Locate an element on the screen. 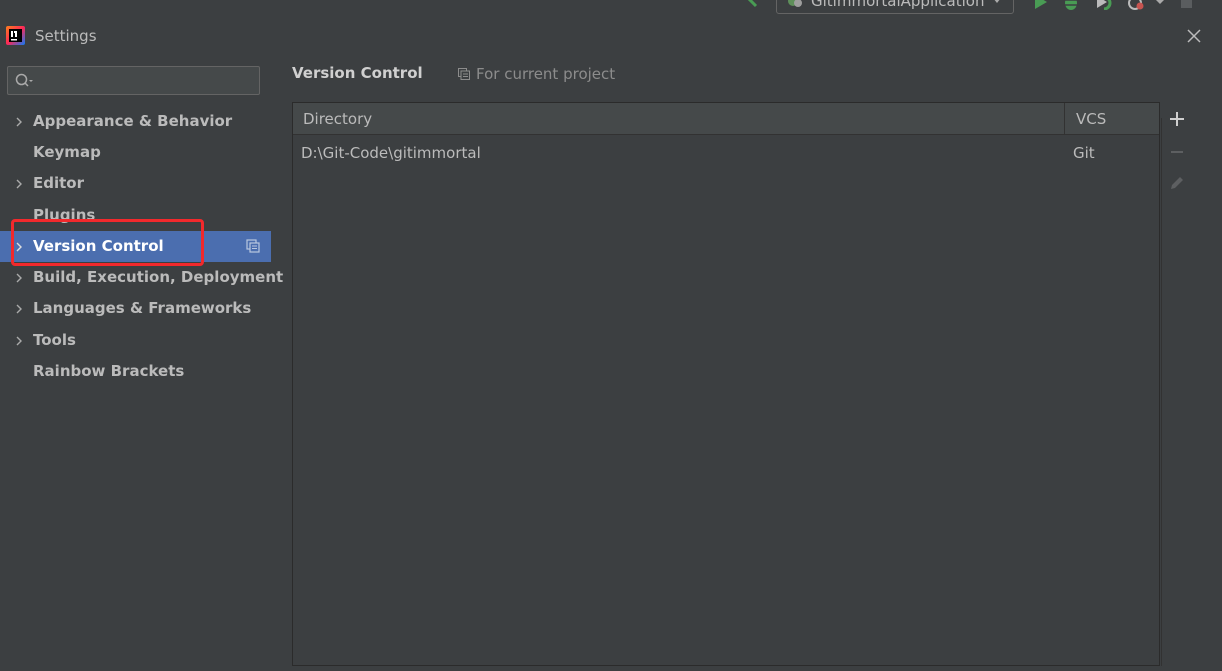 This screenshot has height=671, width=1222. column-header-vcs: VCS is located at coordinates (1091, 119).